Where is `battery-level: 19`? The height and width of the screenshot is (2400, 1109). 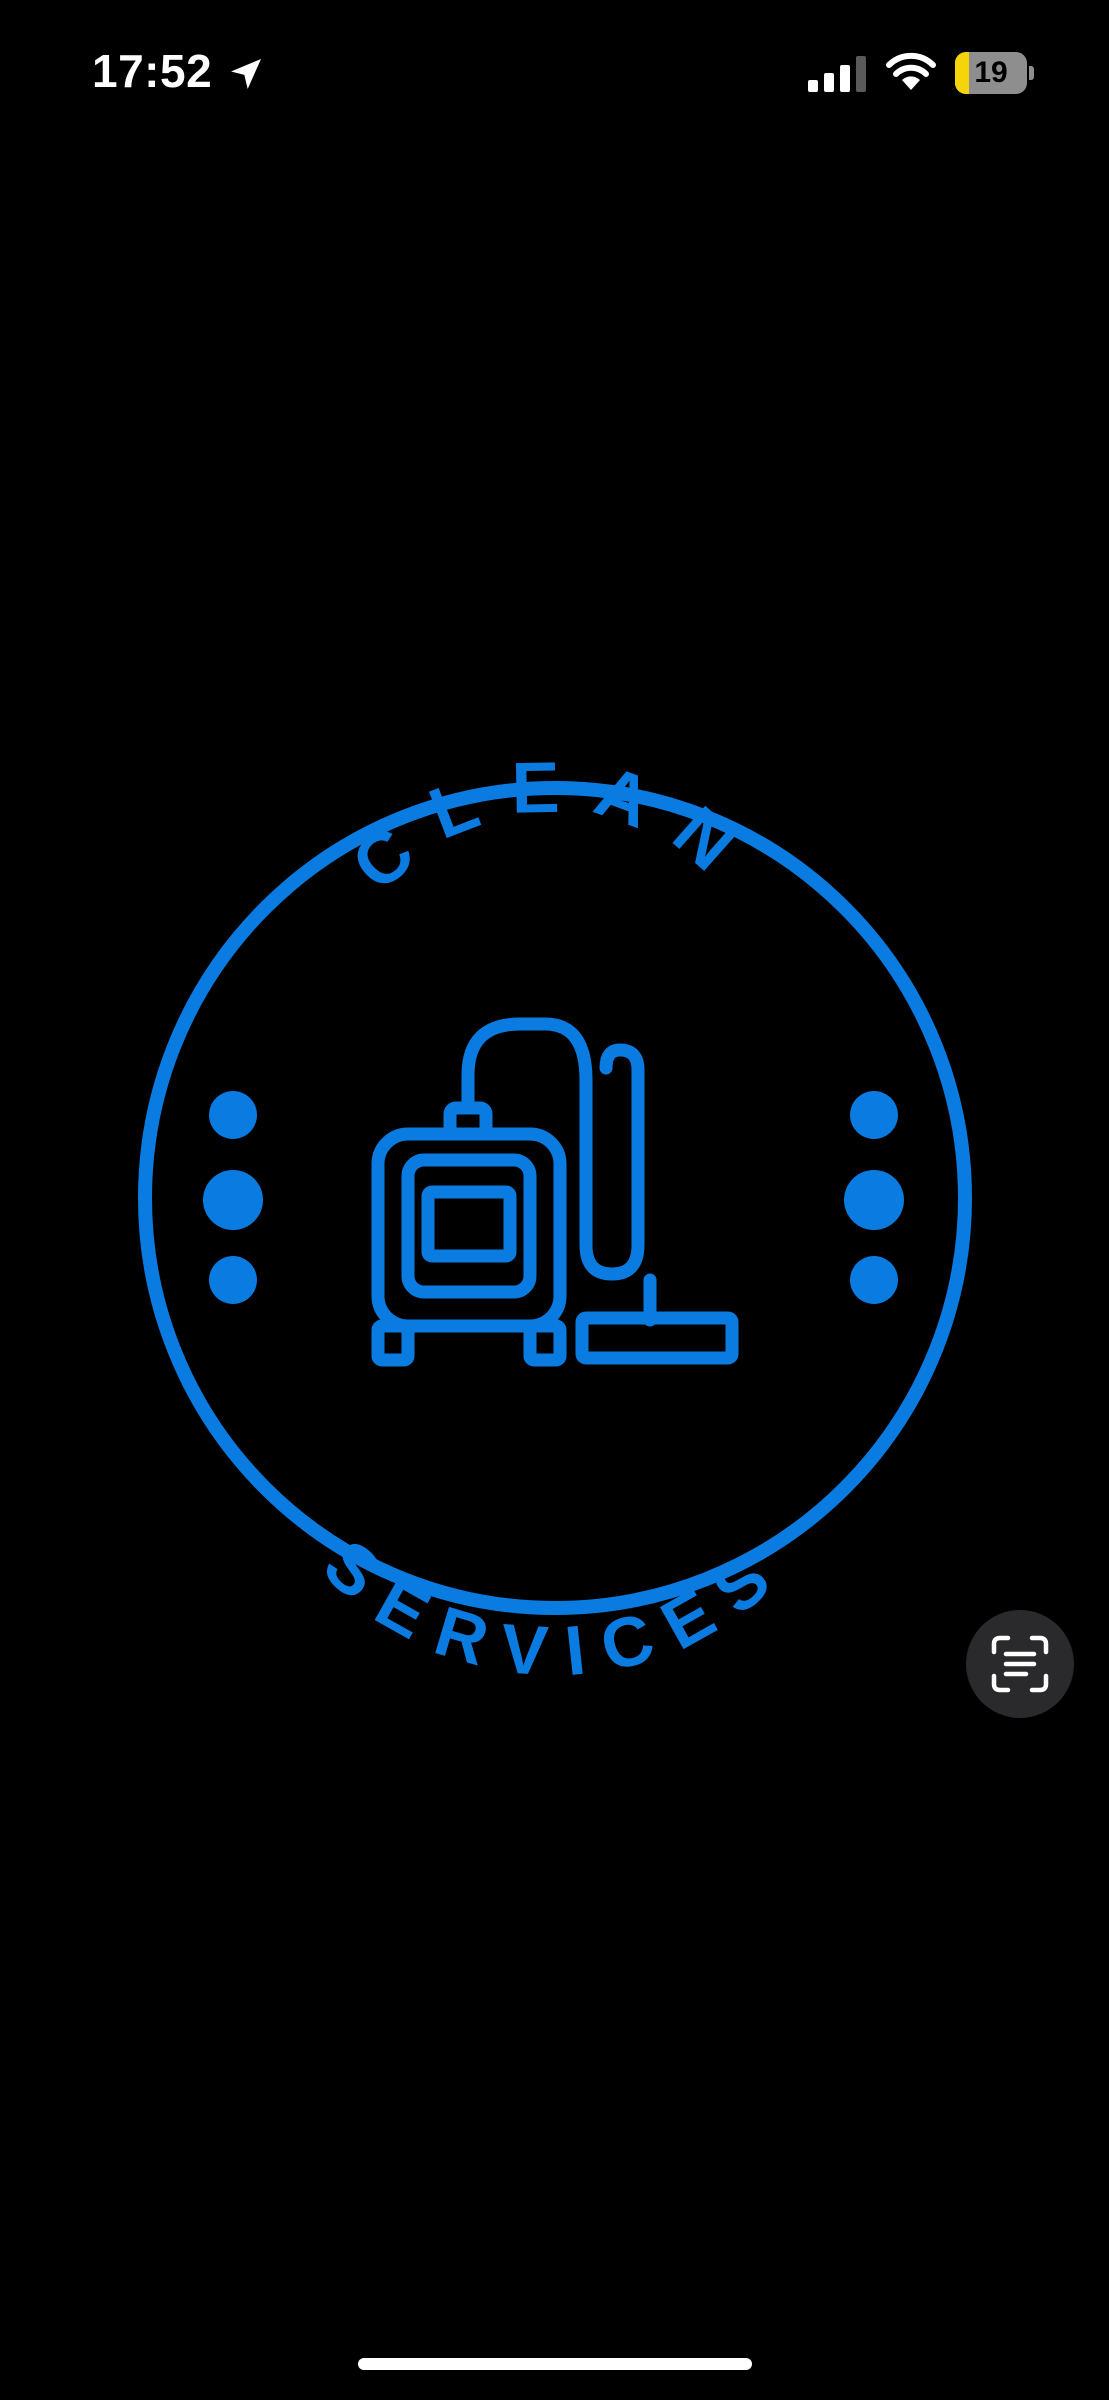
battery-level: 19 is located at coordinates (991, 72).